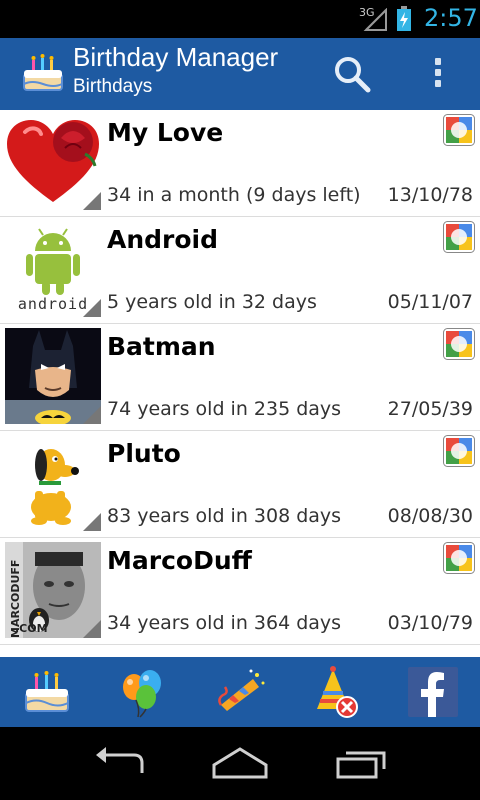 This screenshot has height=800, width=480. I want to click on contact-name: Batman, so click(161, 346).